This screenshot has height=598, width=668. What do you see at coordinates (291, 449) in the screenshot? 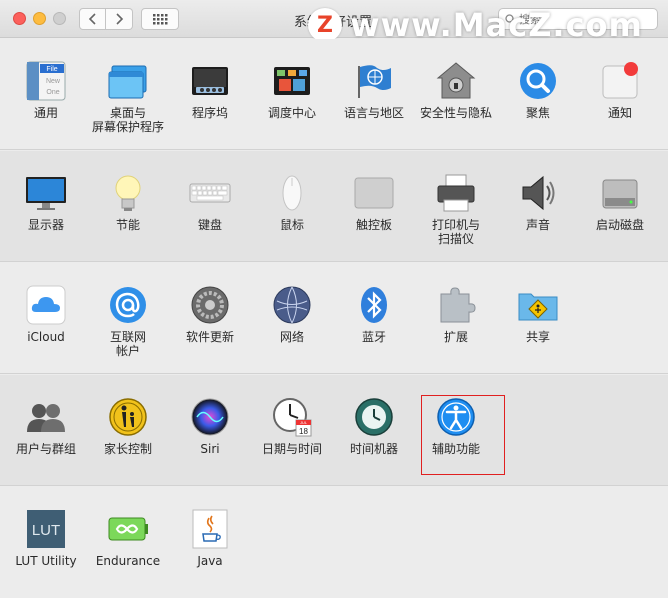
I see `pane-label: 日期与时间` at bounding box center [291, 449].